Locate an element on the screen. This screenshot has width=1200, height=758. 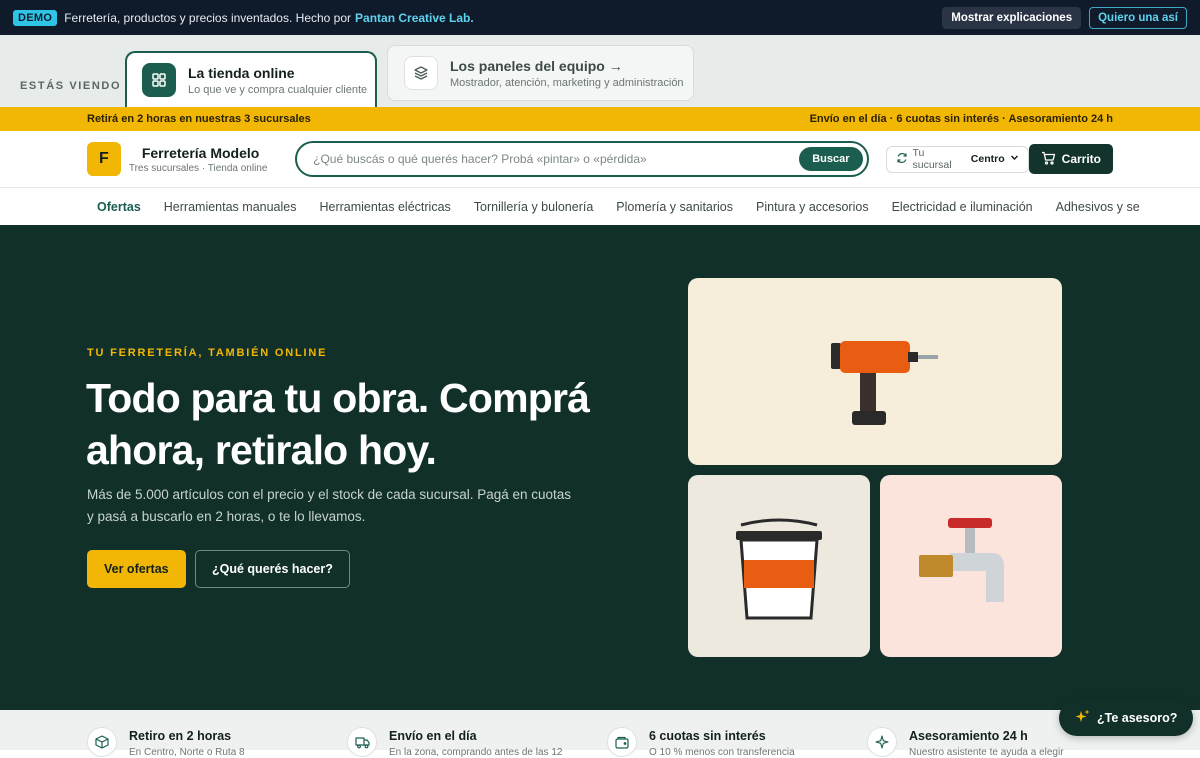
show-explanations-button: Mostrar explicaciones is located at coordinates (1012, 17).